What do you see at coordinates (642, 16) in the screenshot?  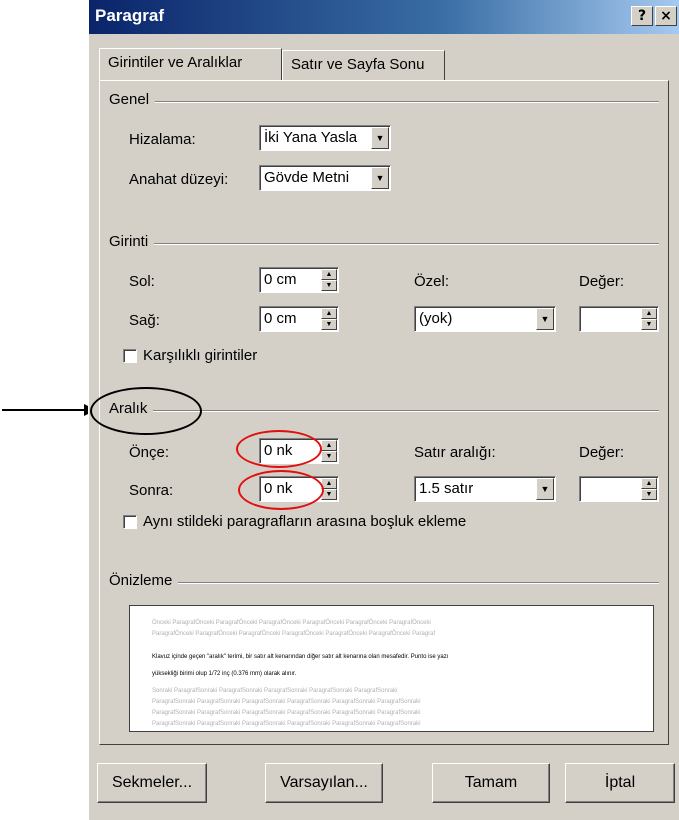 I see `help-button: ?` at bounding box center [642, 16].